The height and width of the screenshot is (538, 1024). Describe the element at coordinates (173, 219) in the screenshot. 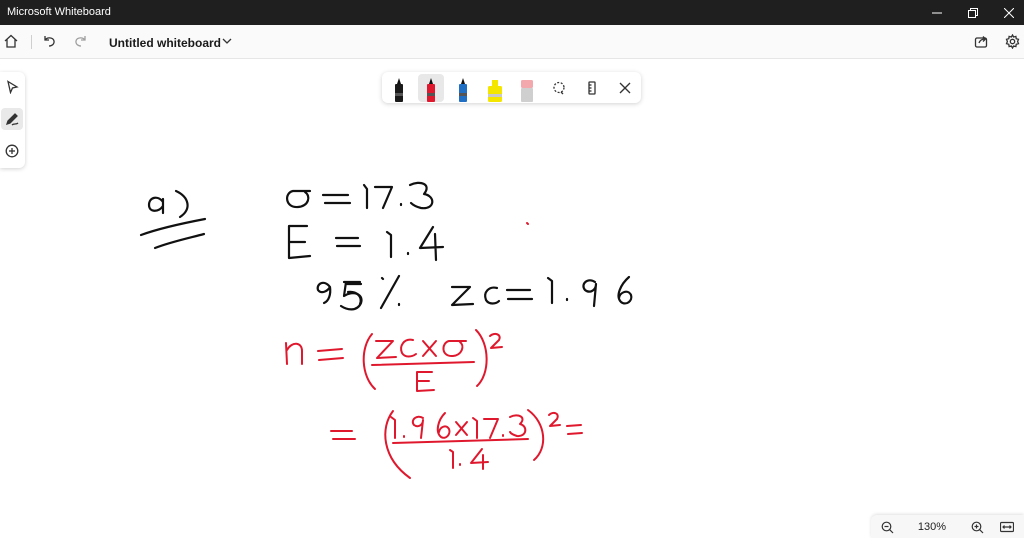

I see `ink-label-a` at that location.